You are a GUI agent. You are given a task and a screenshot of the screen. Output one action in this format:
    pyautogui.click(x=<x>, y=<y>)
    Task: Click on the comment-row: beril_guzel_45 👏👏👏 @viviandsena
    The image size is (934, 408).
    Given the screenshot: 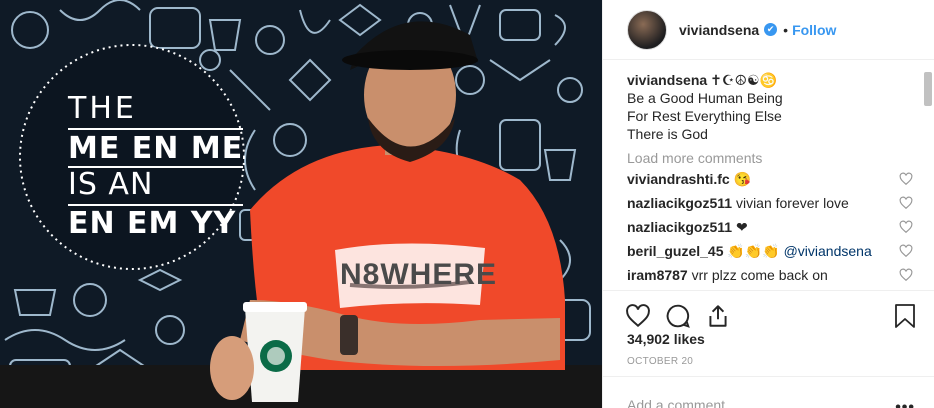 What is the action you would take?
    pyautogui.click(x=770, y=251)
    